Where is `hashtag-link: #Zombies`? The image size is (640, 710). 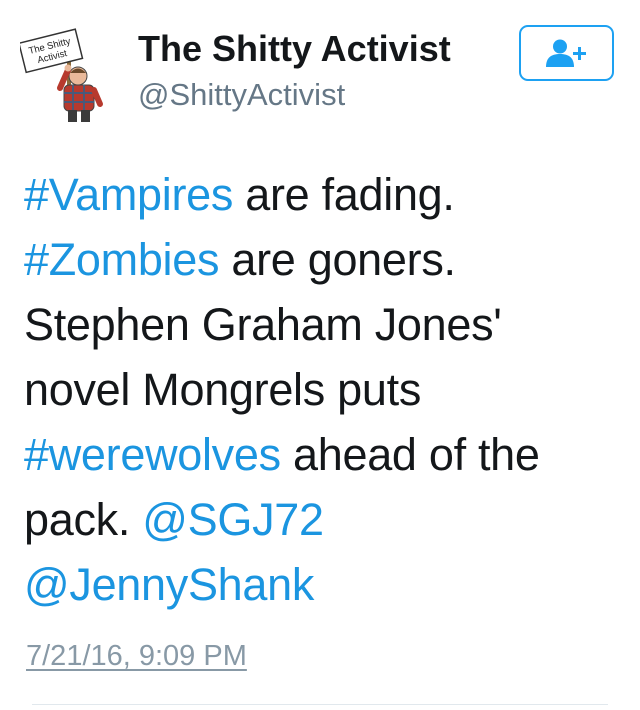
hashtag-link: #Zombies is located at coordinates (121, 259).